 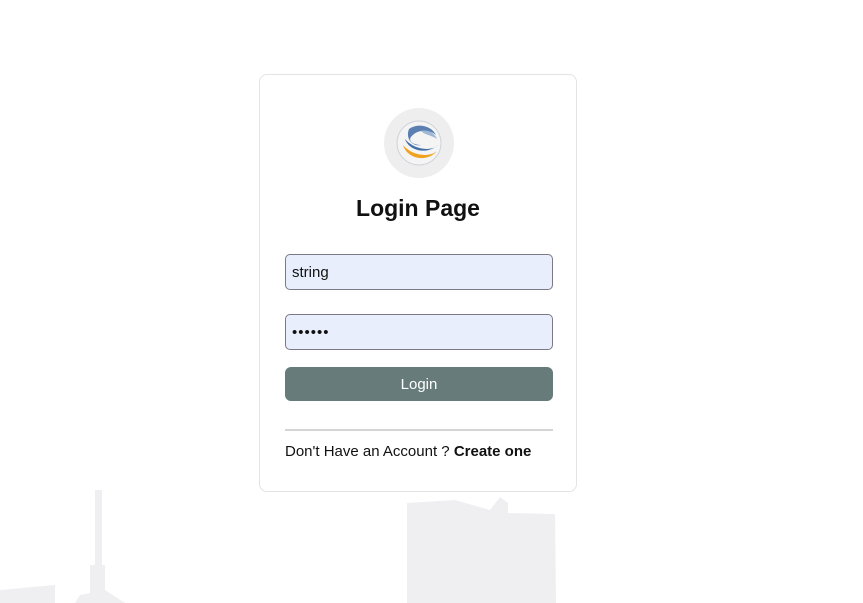 I want to click on signup-prompt: Don't Have an Account ? Create one, so click(x=425, y=451).